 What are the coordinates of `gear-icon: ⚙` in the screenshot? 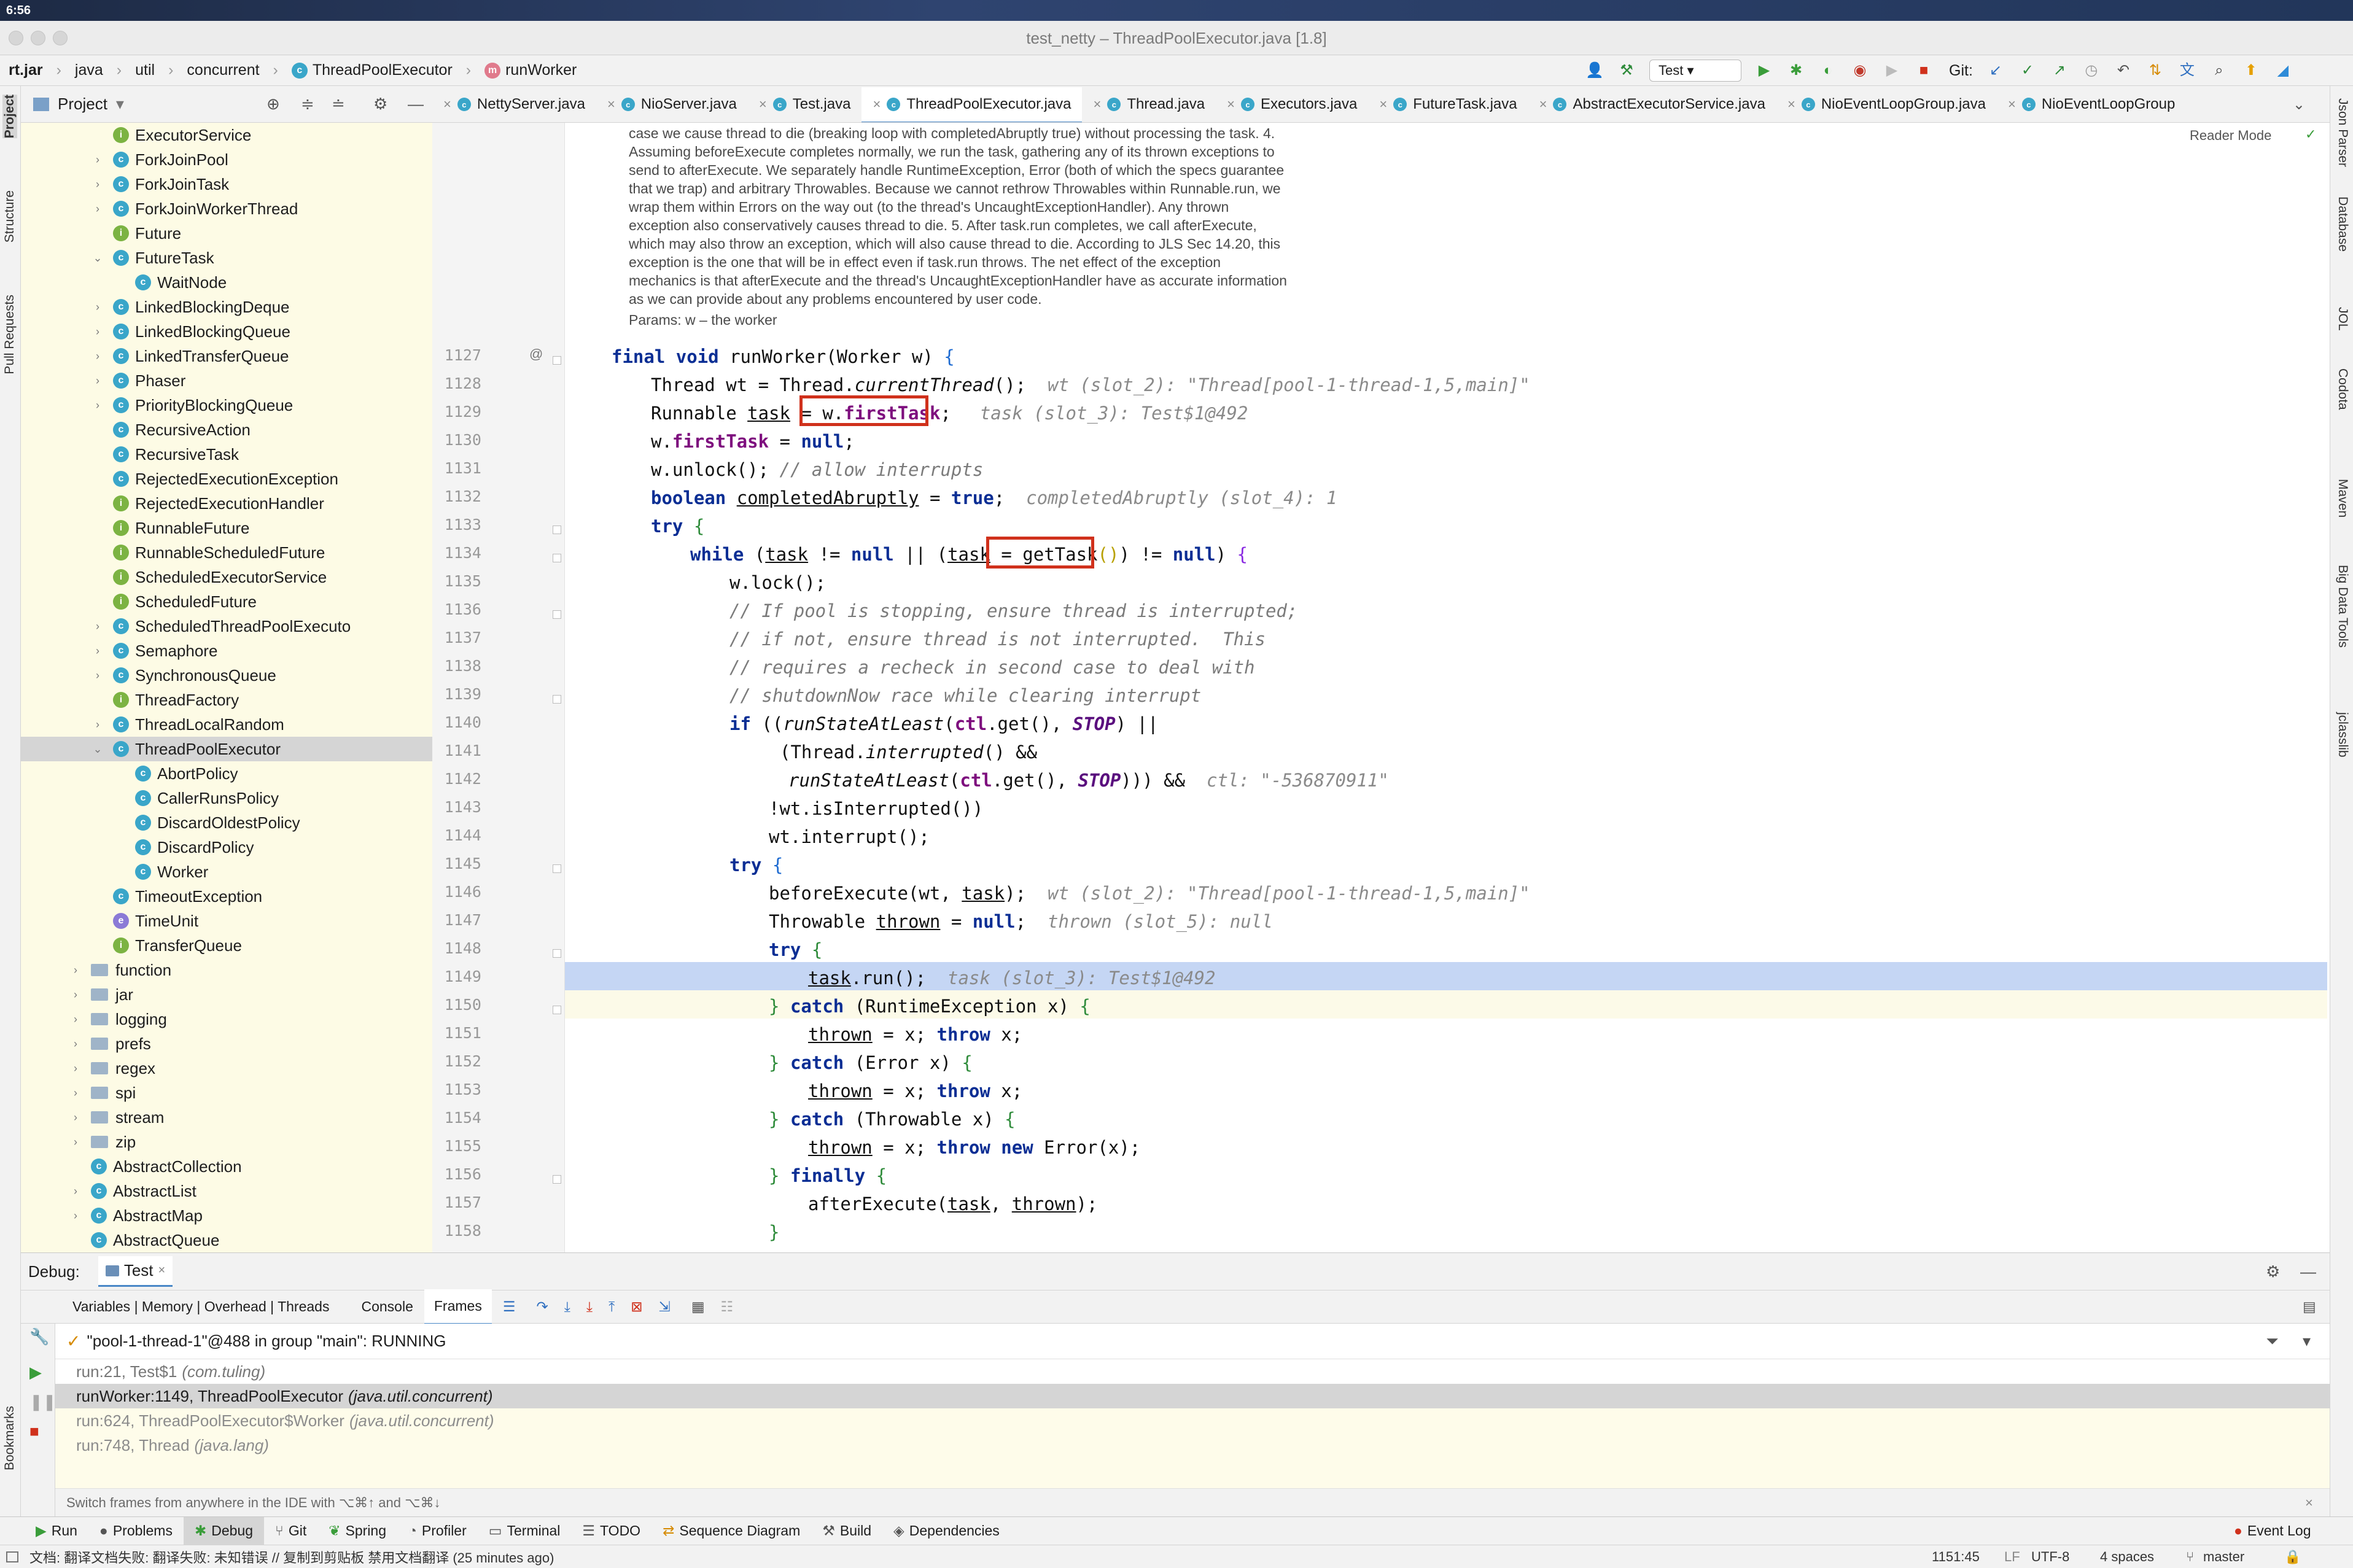 It's located at (380, 105).